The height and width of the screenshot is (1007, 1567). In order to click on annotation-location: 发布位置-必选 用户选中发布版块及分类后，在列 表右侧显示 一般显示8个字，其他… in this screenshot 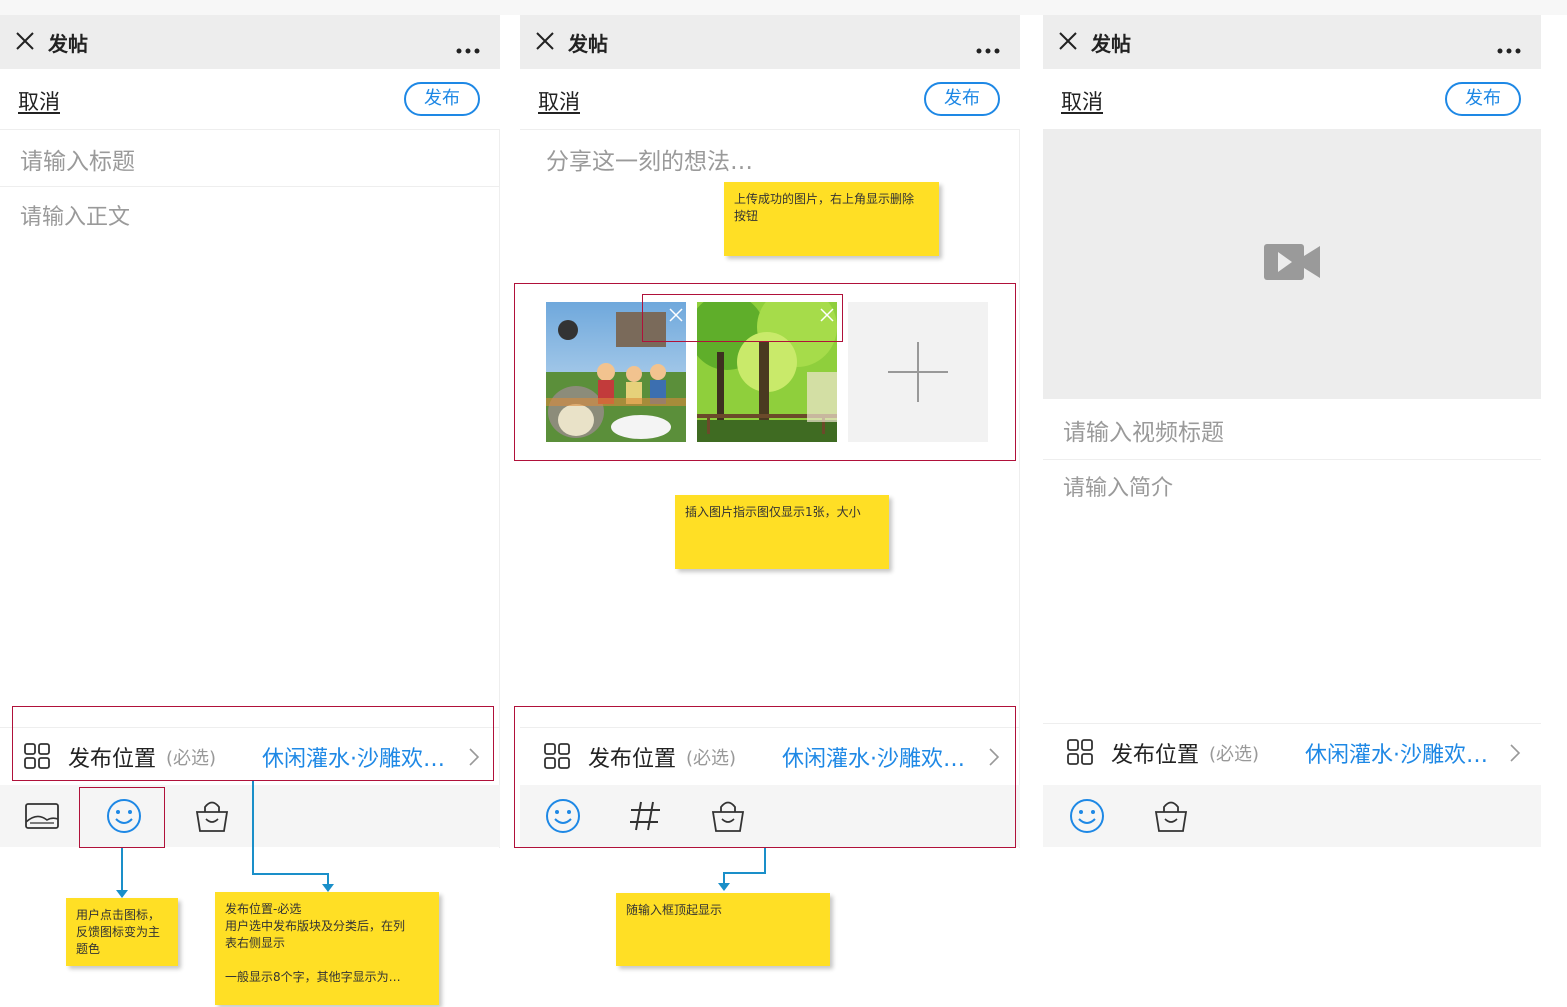, I will do `click(327, 948)`.